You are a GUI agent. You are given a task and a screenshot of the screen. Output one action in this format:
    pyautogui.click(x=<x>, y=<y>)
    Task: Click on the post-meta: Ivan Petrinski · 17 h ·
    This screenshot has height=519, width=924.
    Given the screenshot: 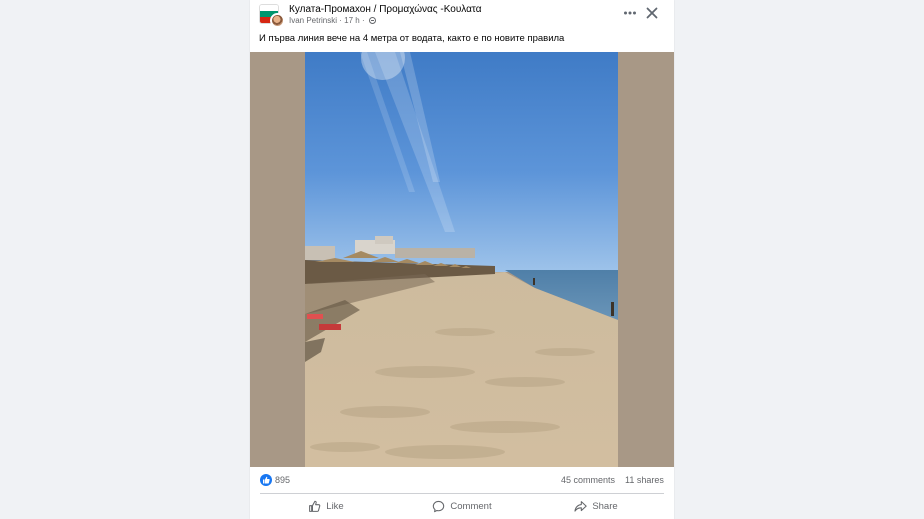 What is the action you would take?
    pyautogui.click(x=332, y=20)
    